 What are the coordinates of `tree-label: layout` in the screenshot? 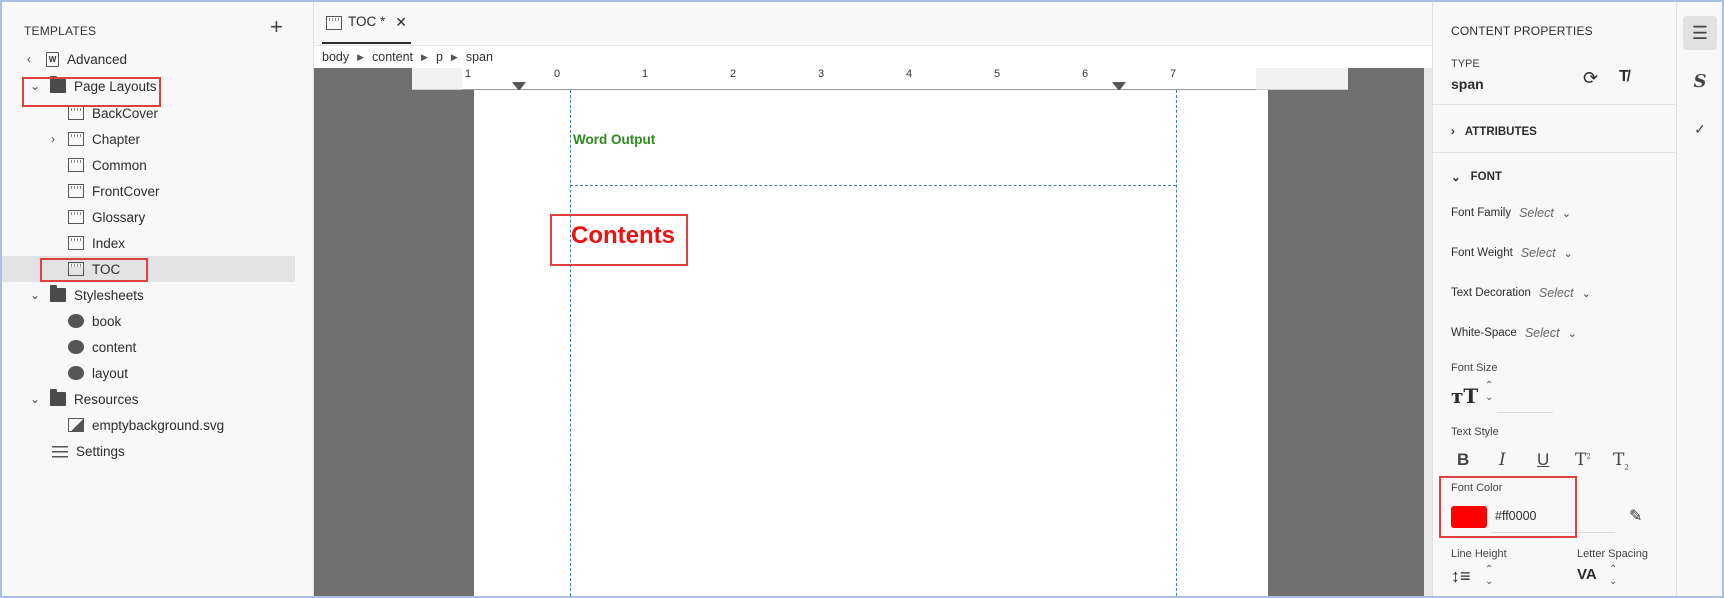 It's located at (110, 373).